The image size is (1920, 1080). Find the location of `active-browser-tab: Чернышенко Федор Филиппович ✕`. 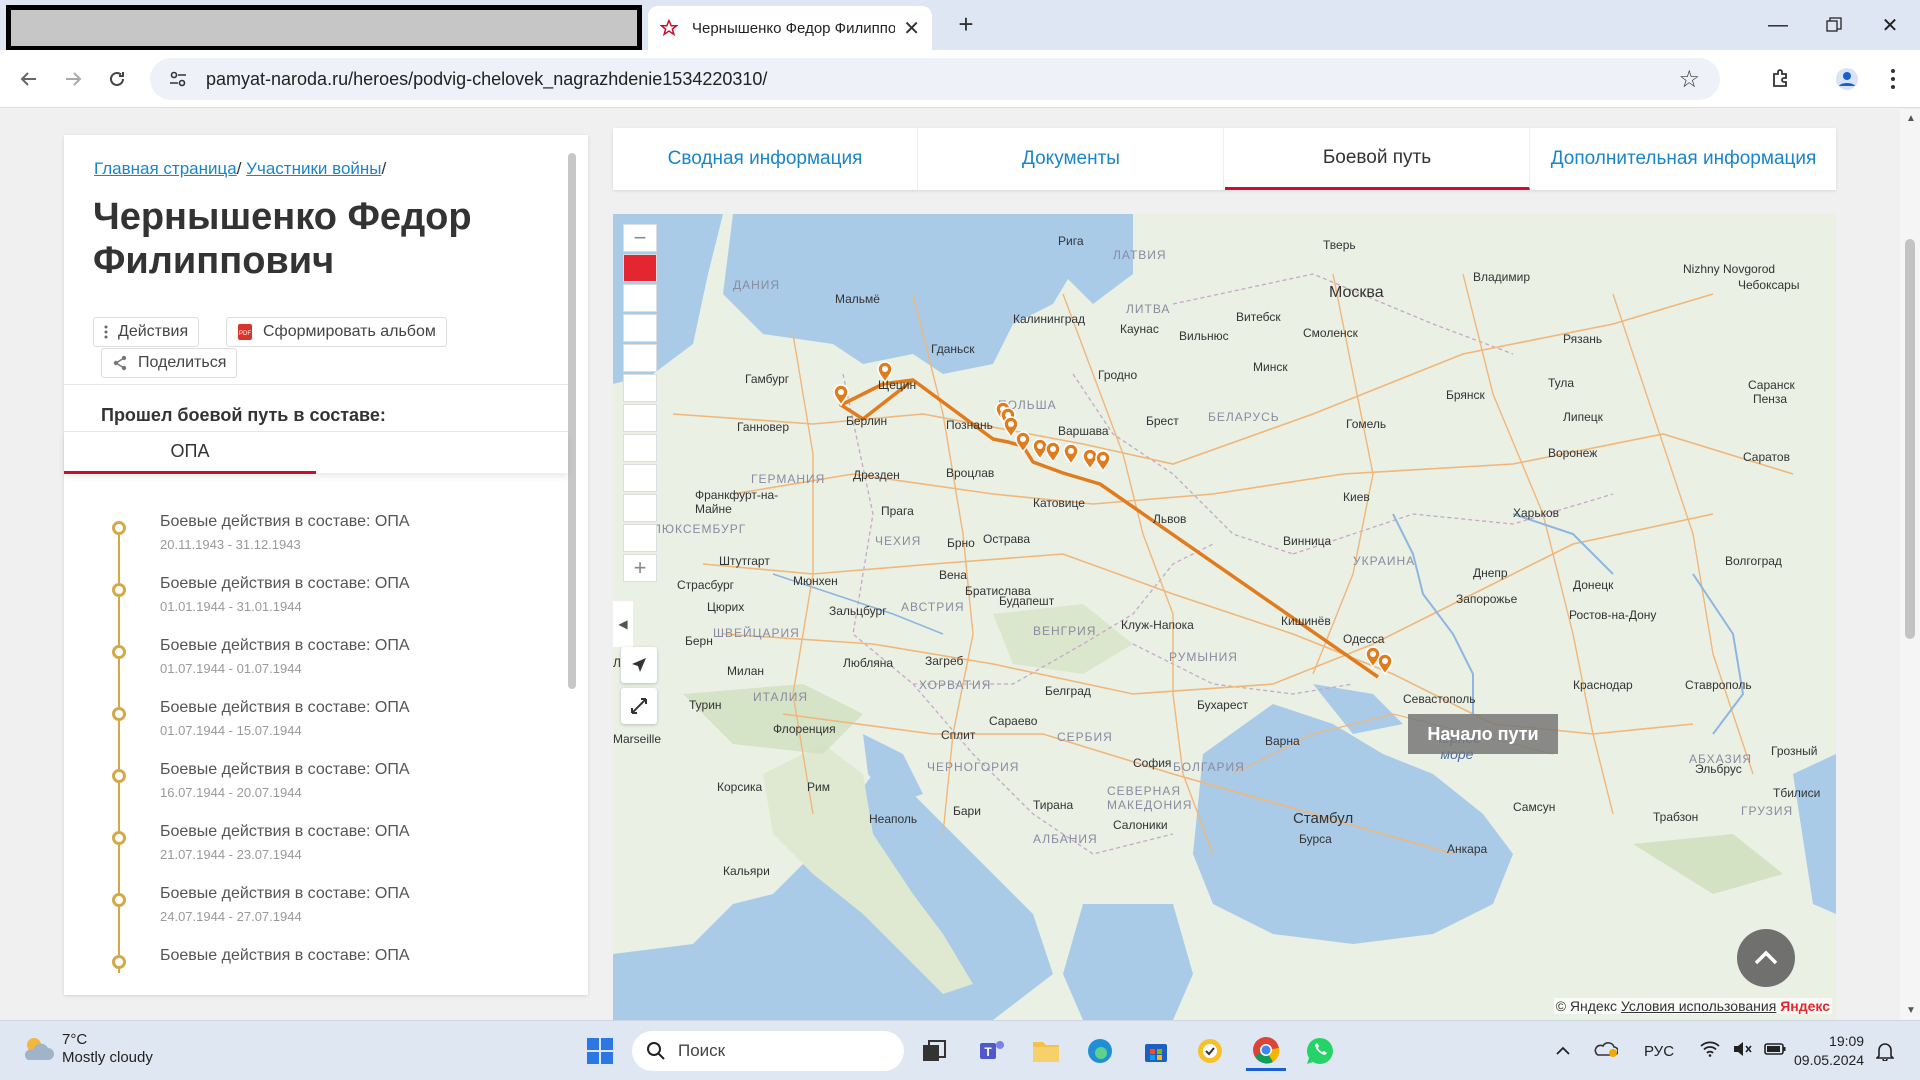

active-browser-tab: Чернышенко Федор Филиппович ✕ is located at coordinates (790, 28).